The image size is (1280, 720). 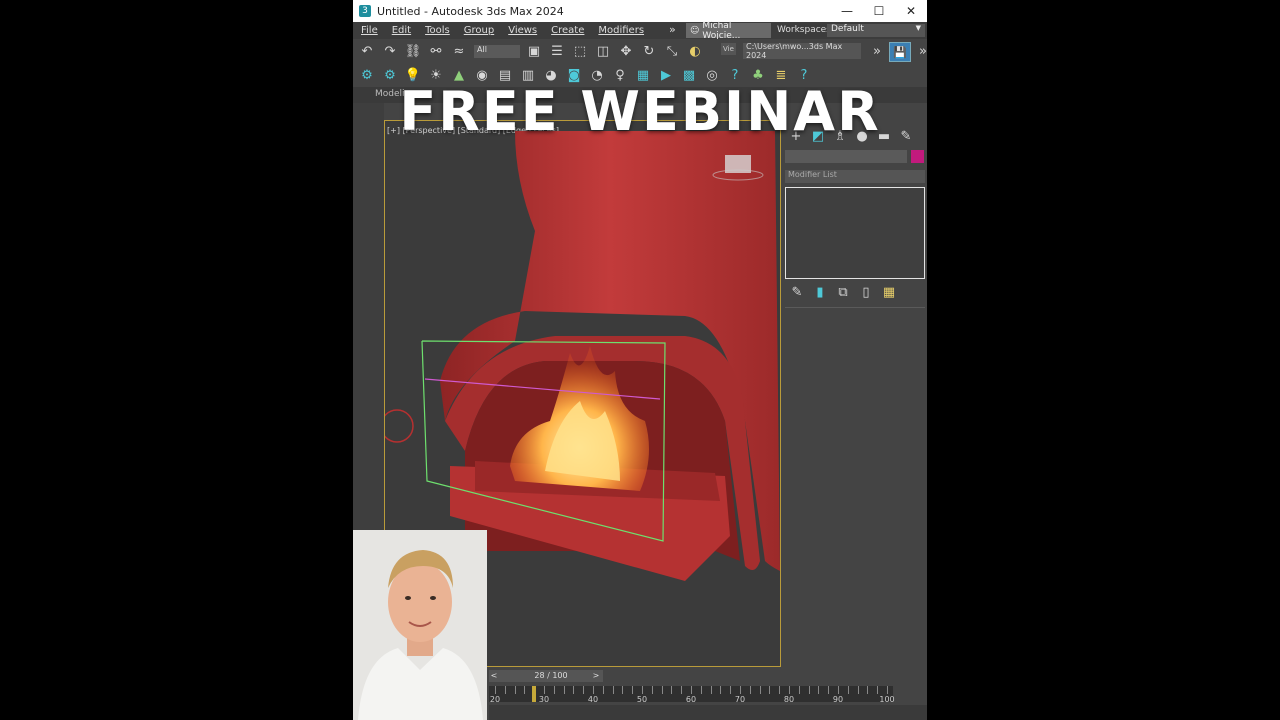 I want to click on placement-icon: ◐, so click(x=695, y=51).